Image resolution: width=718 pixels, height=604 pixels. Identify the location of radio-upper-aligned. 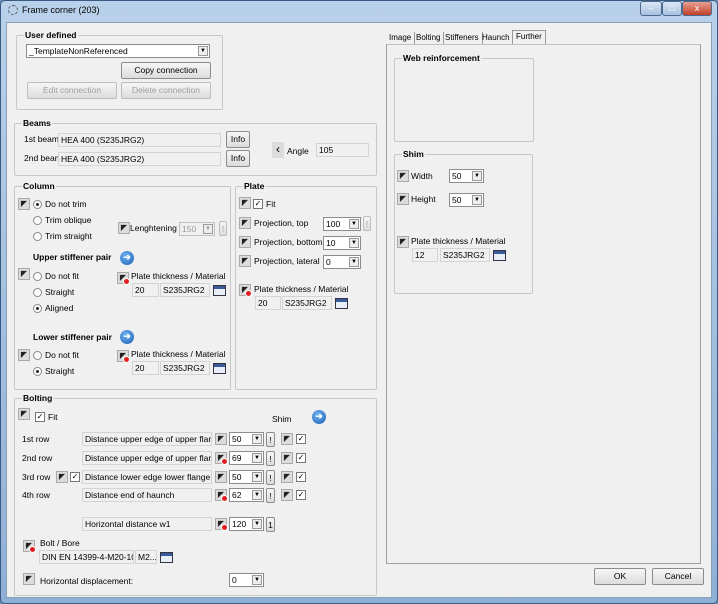
(37, 308).